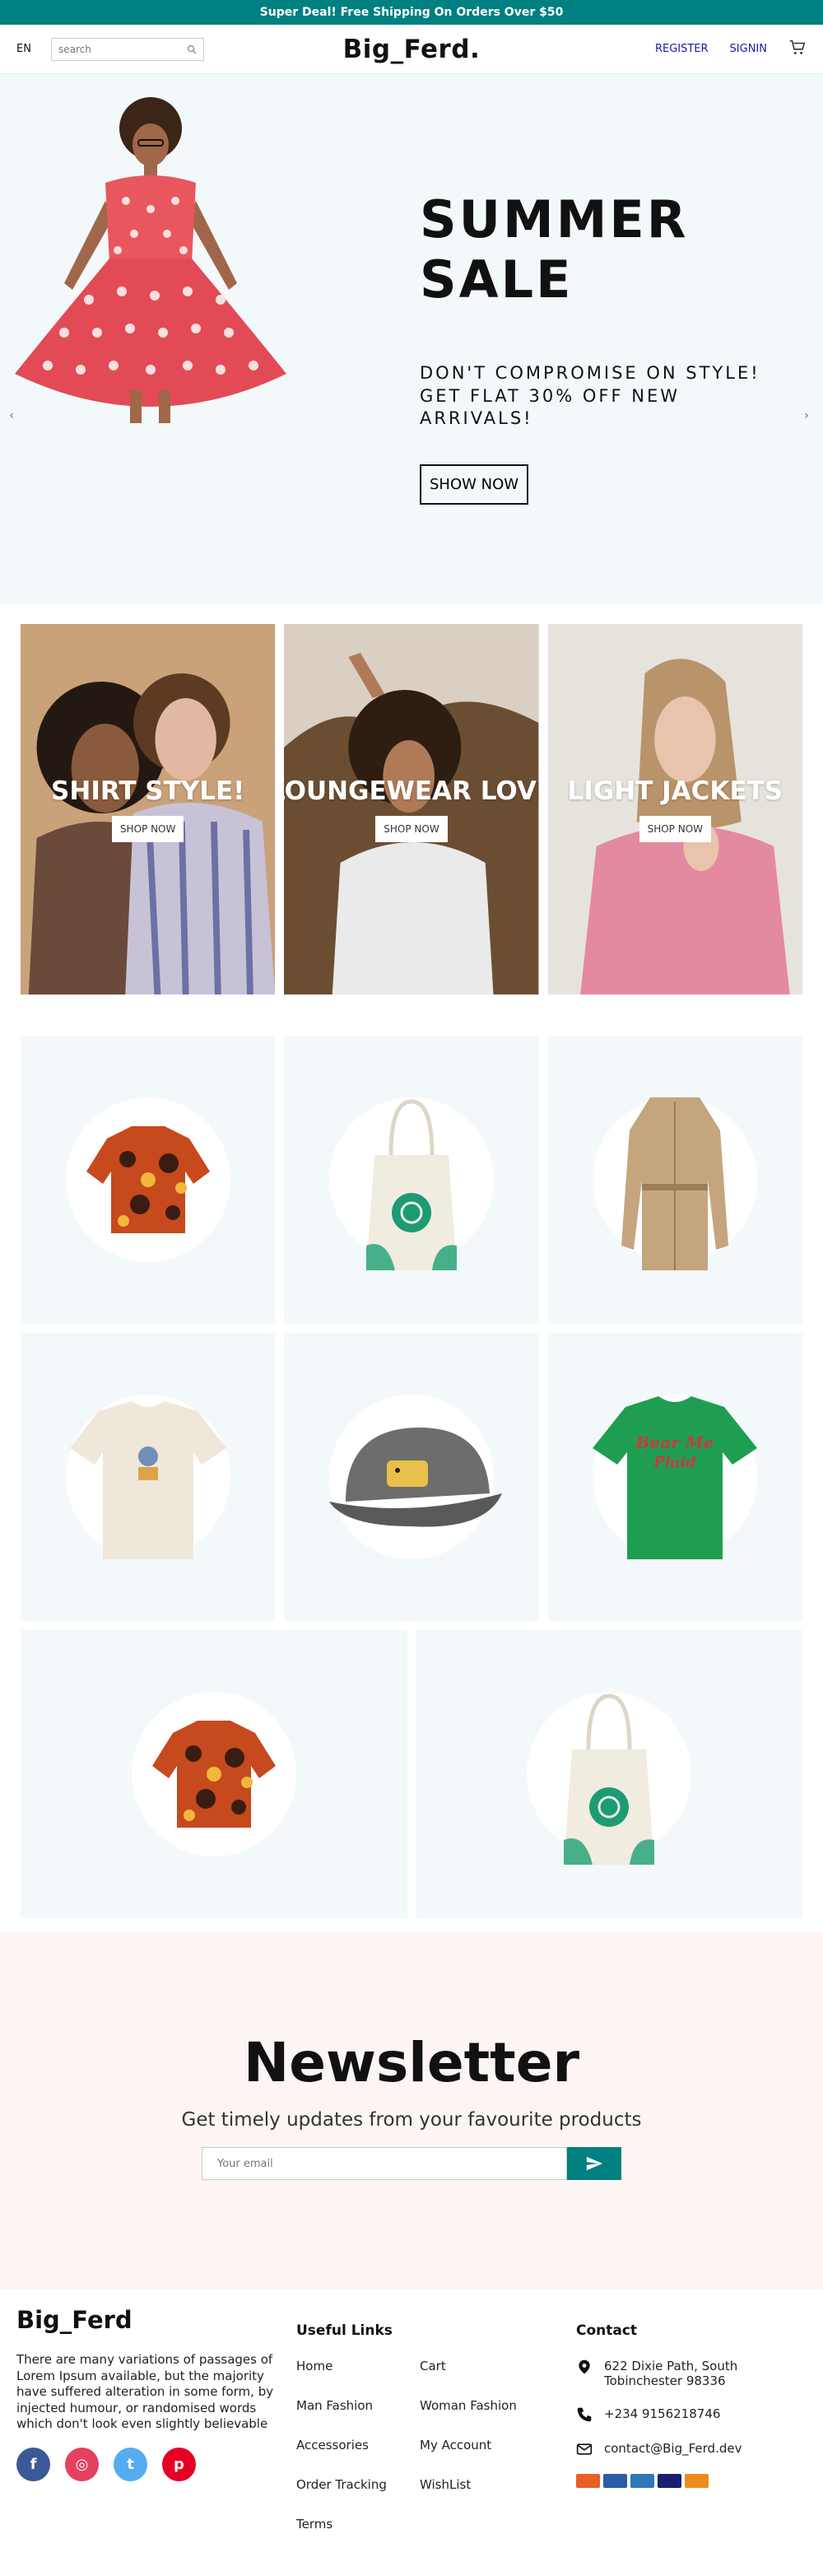  What do you see at coordinates (585, 2449) in the screenshot?
I see `mail-icon` at bounding box center [585, 2449].